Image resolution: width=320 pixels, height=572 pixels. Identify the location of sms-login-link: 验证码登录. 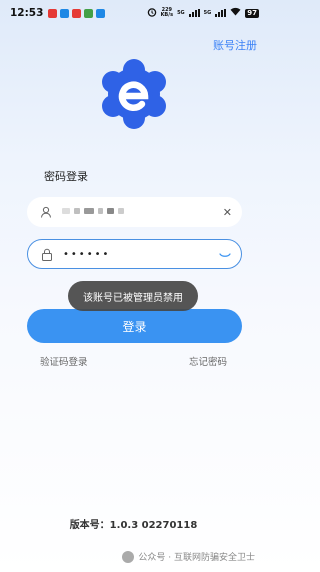
(64, 361).